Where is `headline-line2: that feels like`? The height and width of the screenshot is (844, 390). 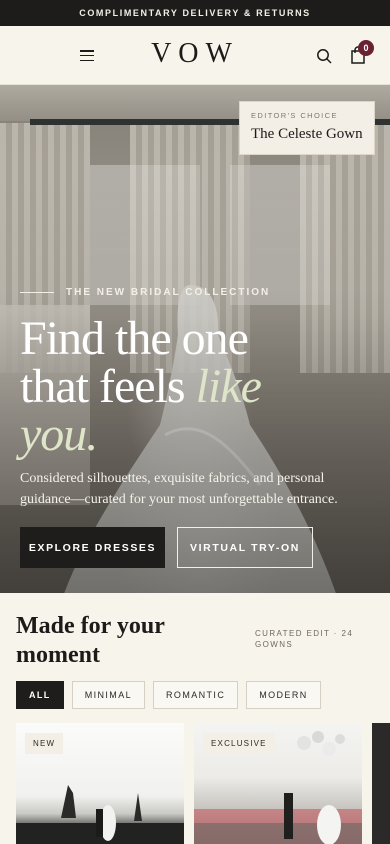 headline-line2: that feels like is located at coordinates (200, 387).